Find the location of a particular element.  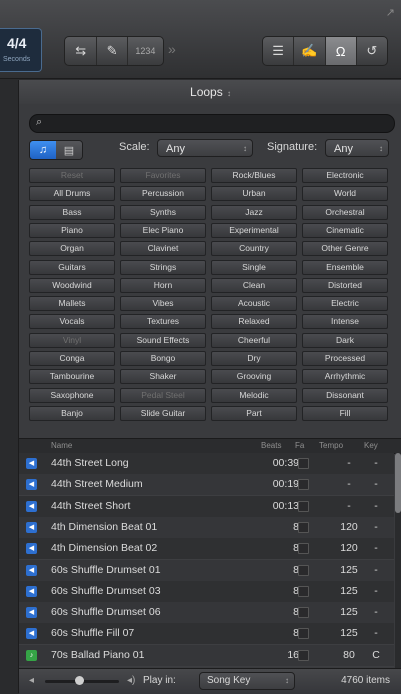

keyword-button: Pedal Steel is located at coordinates (163, 395).